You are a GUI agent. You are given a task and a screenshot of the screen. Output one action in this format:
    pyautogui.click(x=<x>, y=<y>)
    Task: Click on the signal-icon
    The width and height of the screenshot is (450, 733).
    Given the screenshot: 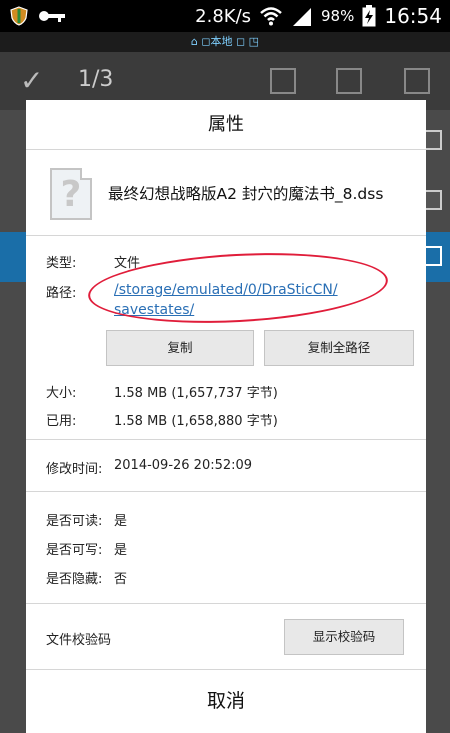 What is the action you would take?
    pyautogui.click(x=302, y=17)
    